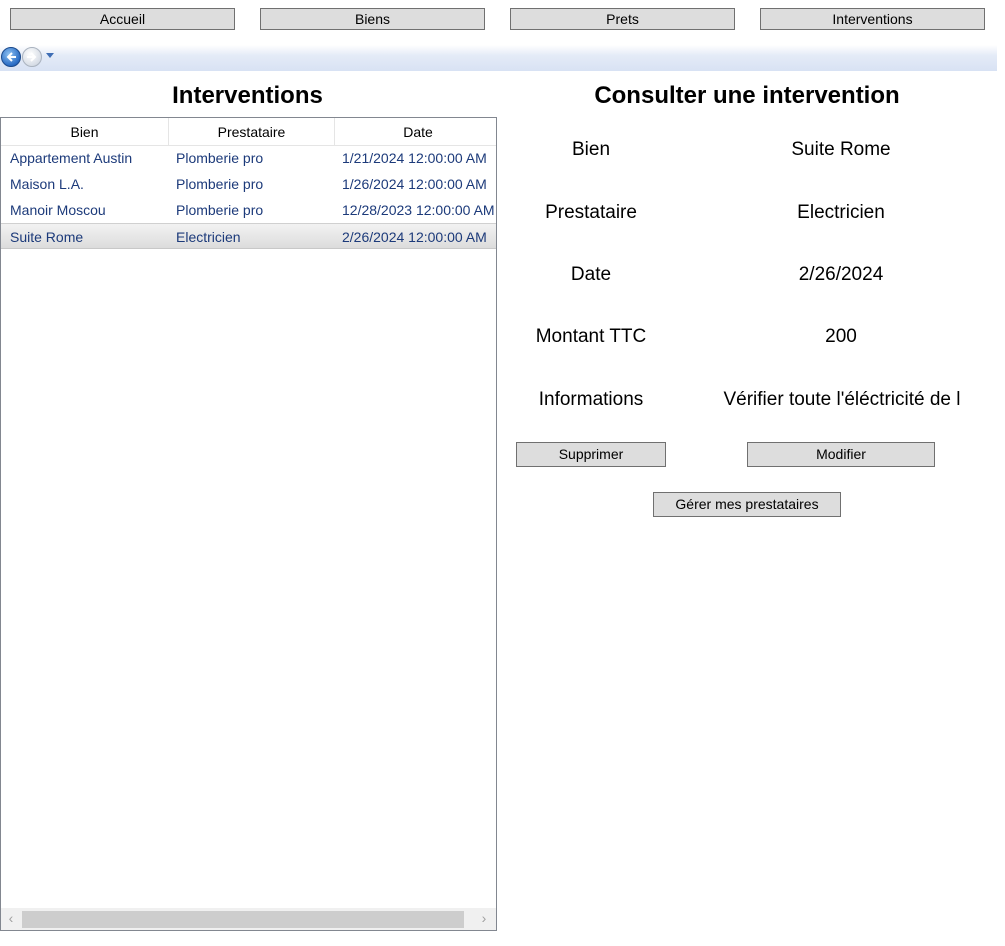 This screenshot has height=946, width=1005. What do you see at coordinates (11, 57) in the screenshot?
I see `back-icon` at bounding box center [11, 57].